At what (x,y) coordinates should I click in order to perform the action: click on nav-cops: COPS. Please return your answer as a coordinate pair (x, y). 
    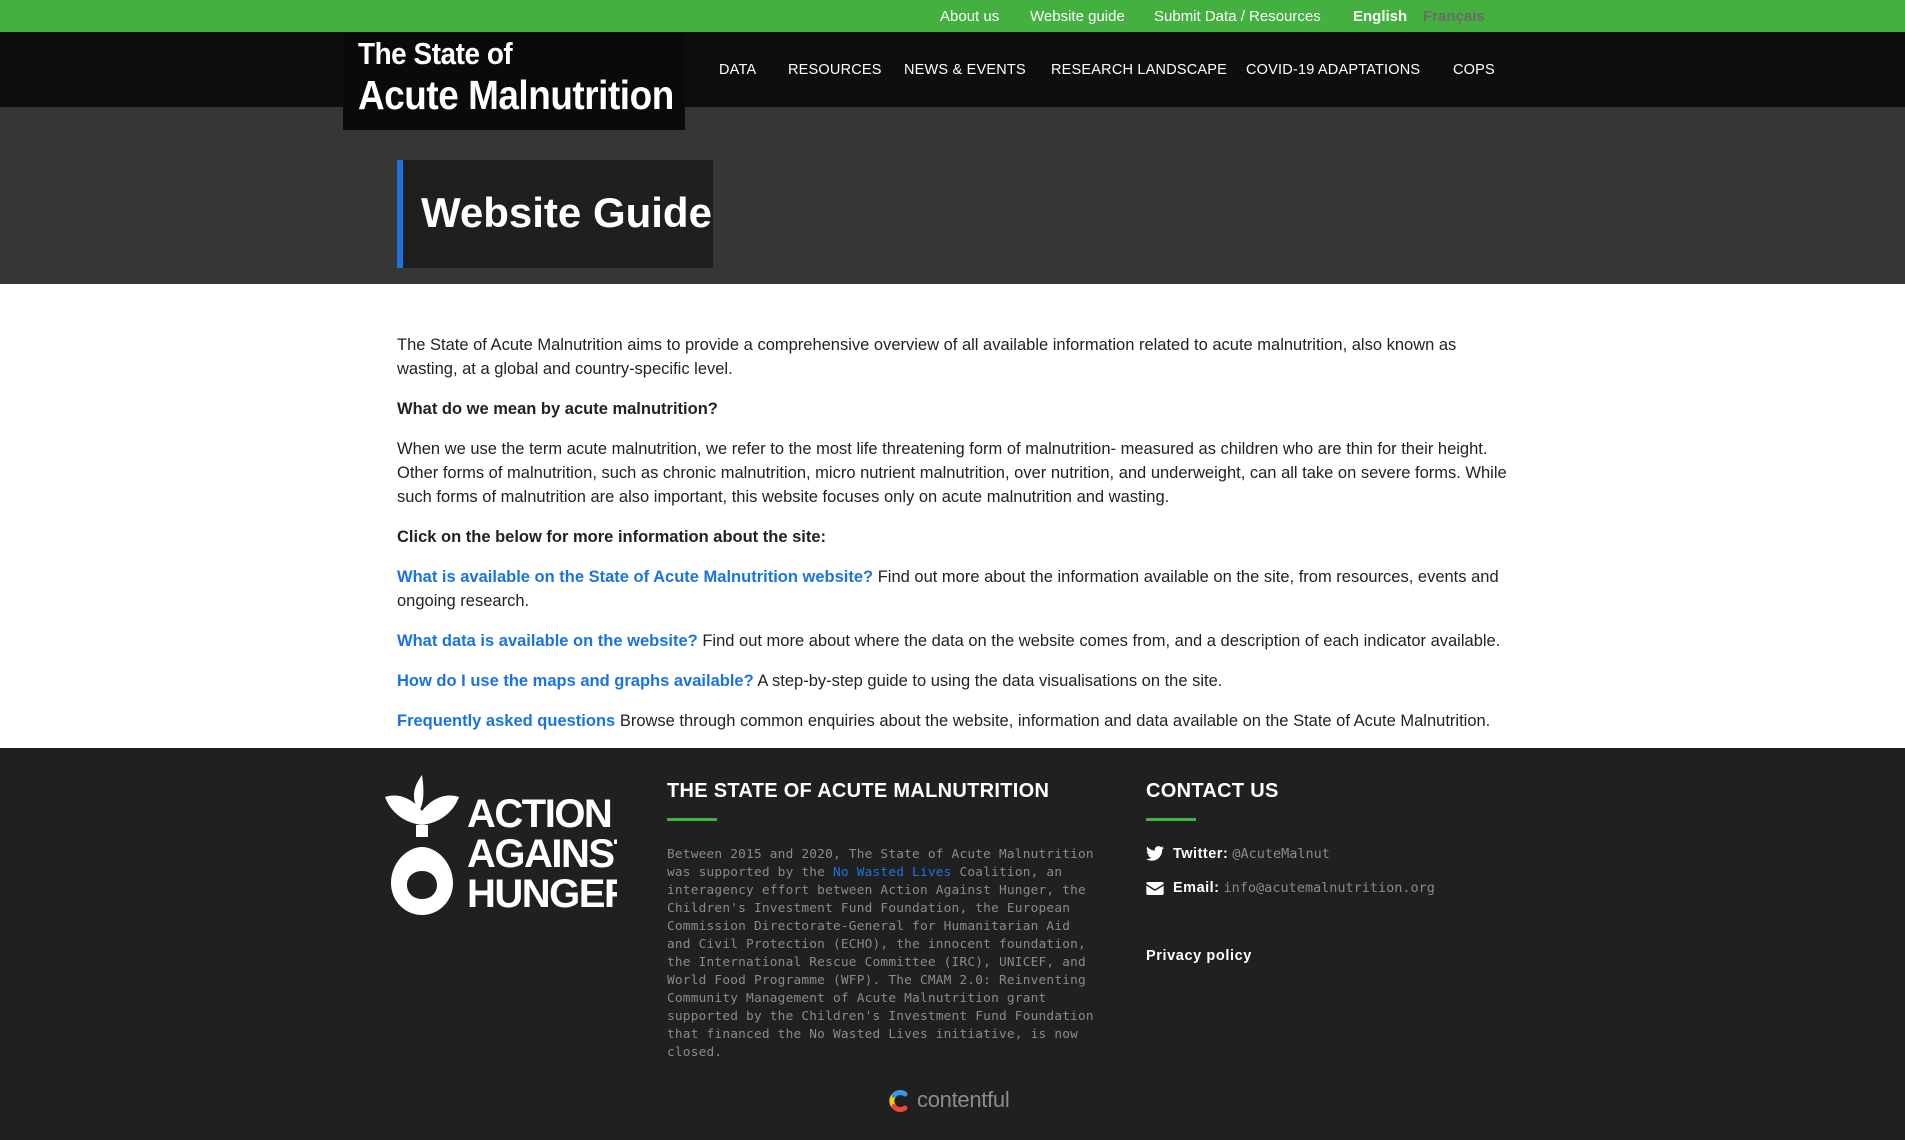
    Looking at the image, I should click on (1474, 70).